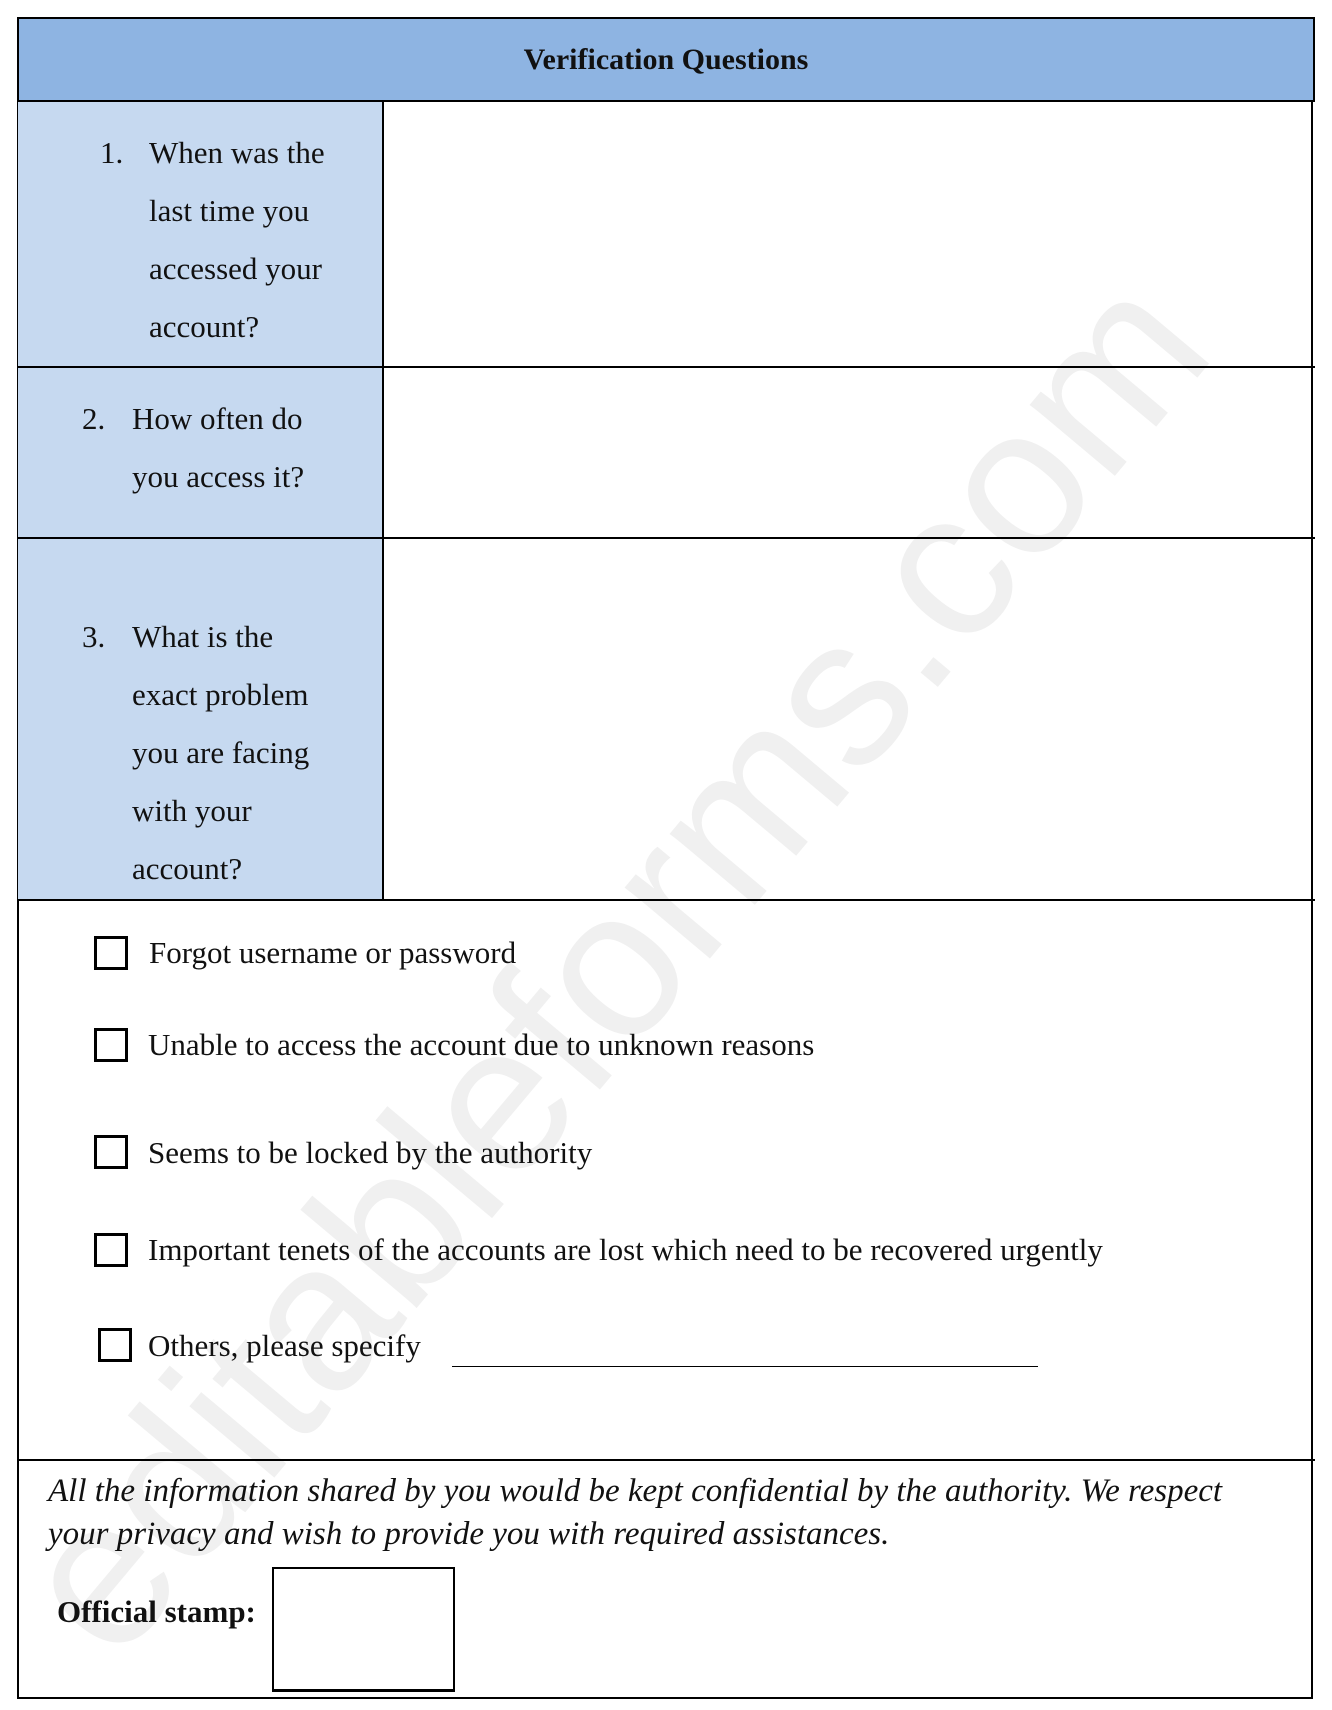 Image resolution: width=1332 pixels, height=1710 pixels. Describe the element at coordinates (218, 476) in the screenshot. I see `question-text: you access it?` at that location.